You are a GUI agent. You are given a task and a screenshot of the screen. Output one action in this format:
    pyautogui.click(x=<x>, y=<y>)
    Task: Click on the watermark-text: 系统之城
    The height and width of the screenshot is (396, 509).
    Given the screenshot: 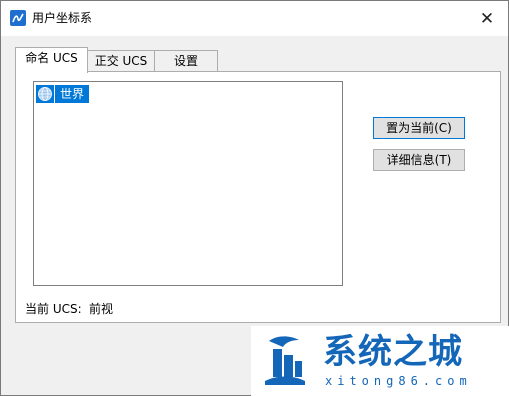 What is the action you would take?
    pyautogui.click(x=393, y=352)
    